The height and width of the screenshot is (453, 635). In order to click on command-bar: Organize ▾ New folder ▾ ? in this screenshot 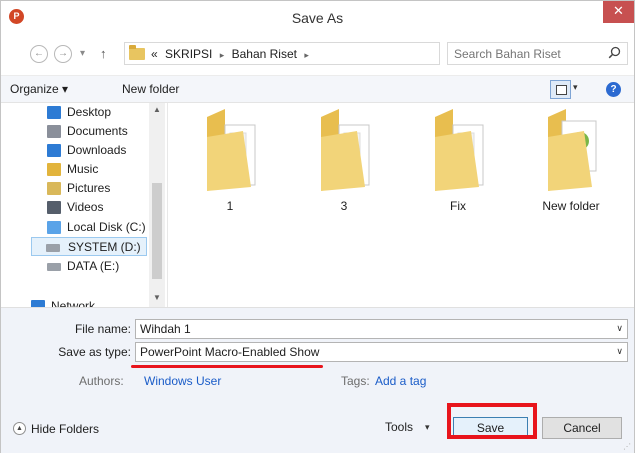, I will do `click(317, 89)`.